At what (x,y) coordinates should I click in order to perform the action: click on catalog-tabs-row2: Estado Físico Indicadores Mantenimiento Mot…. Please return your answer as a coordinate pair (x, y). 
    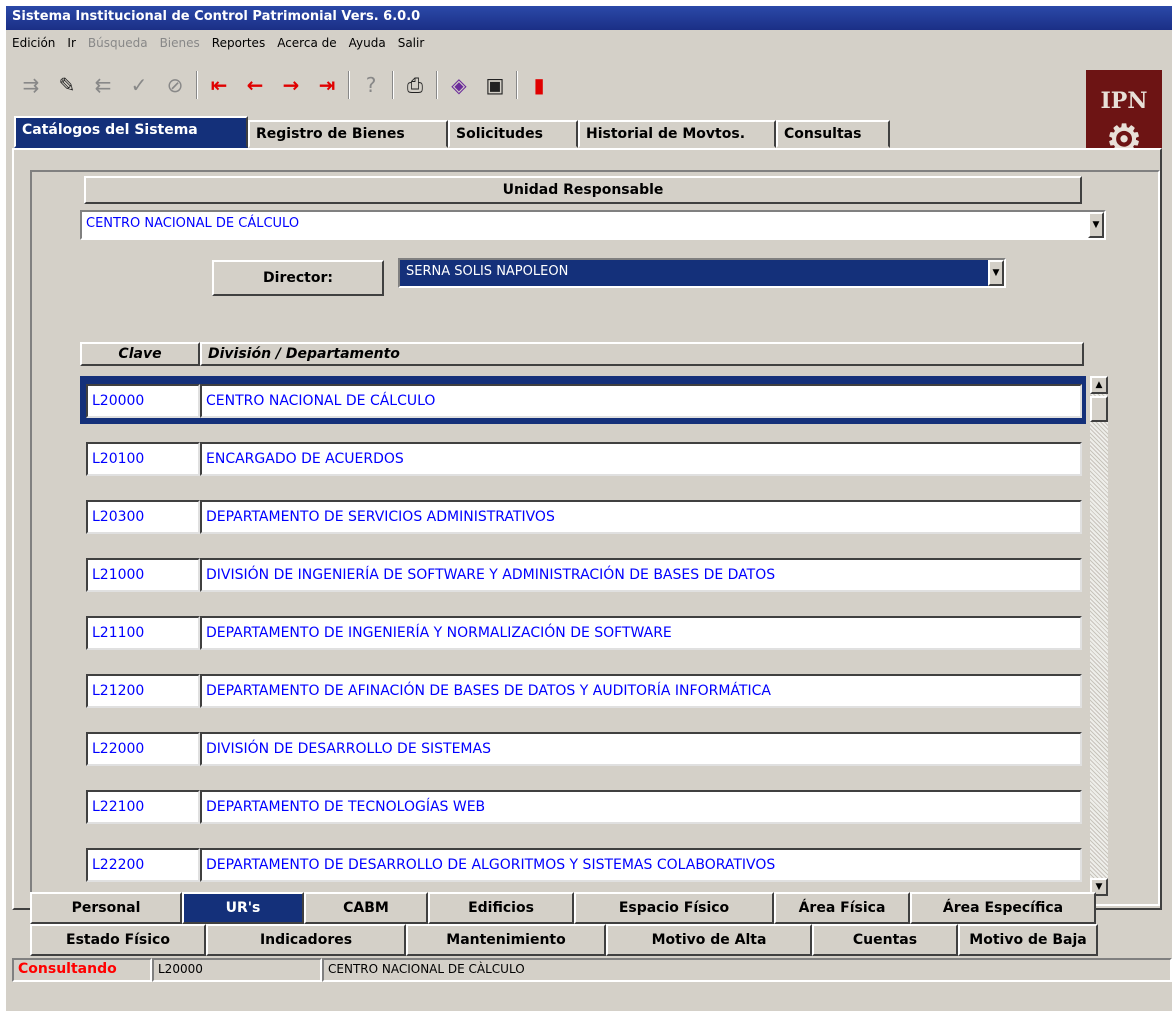
    Looking at the image, I should click on (590, 940).